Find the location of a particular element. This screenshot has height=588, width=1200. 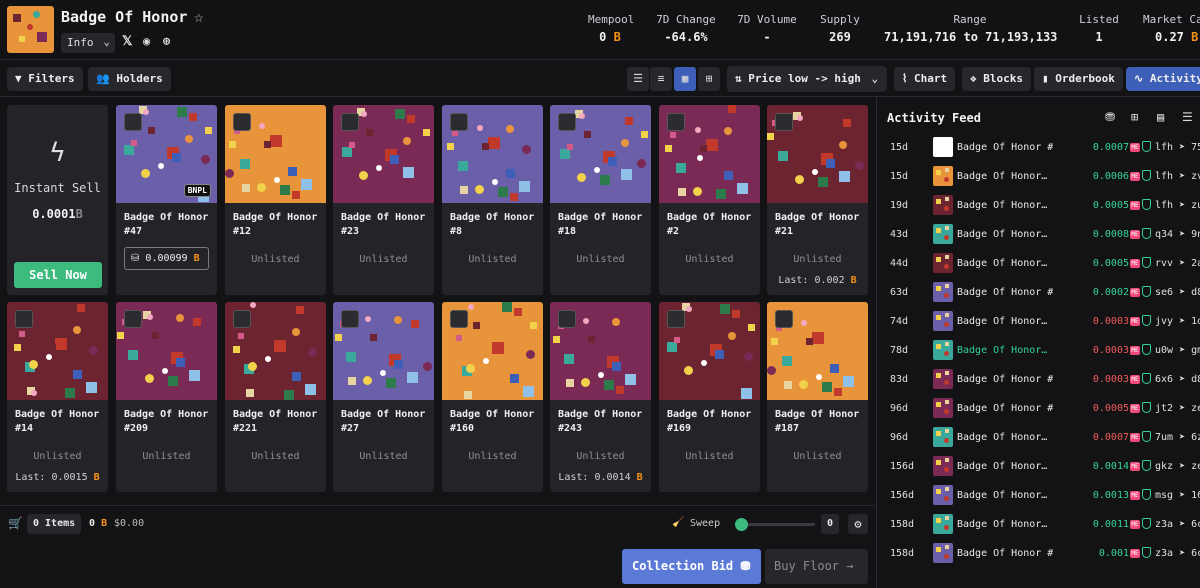

from-user: jt2 is located at coordinates (1164, 408).